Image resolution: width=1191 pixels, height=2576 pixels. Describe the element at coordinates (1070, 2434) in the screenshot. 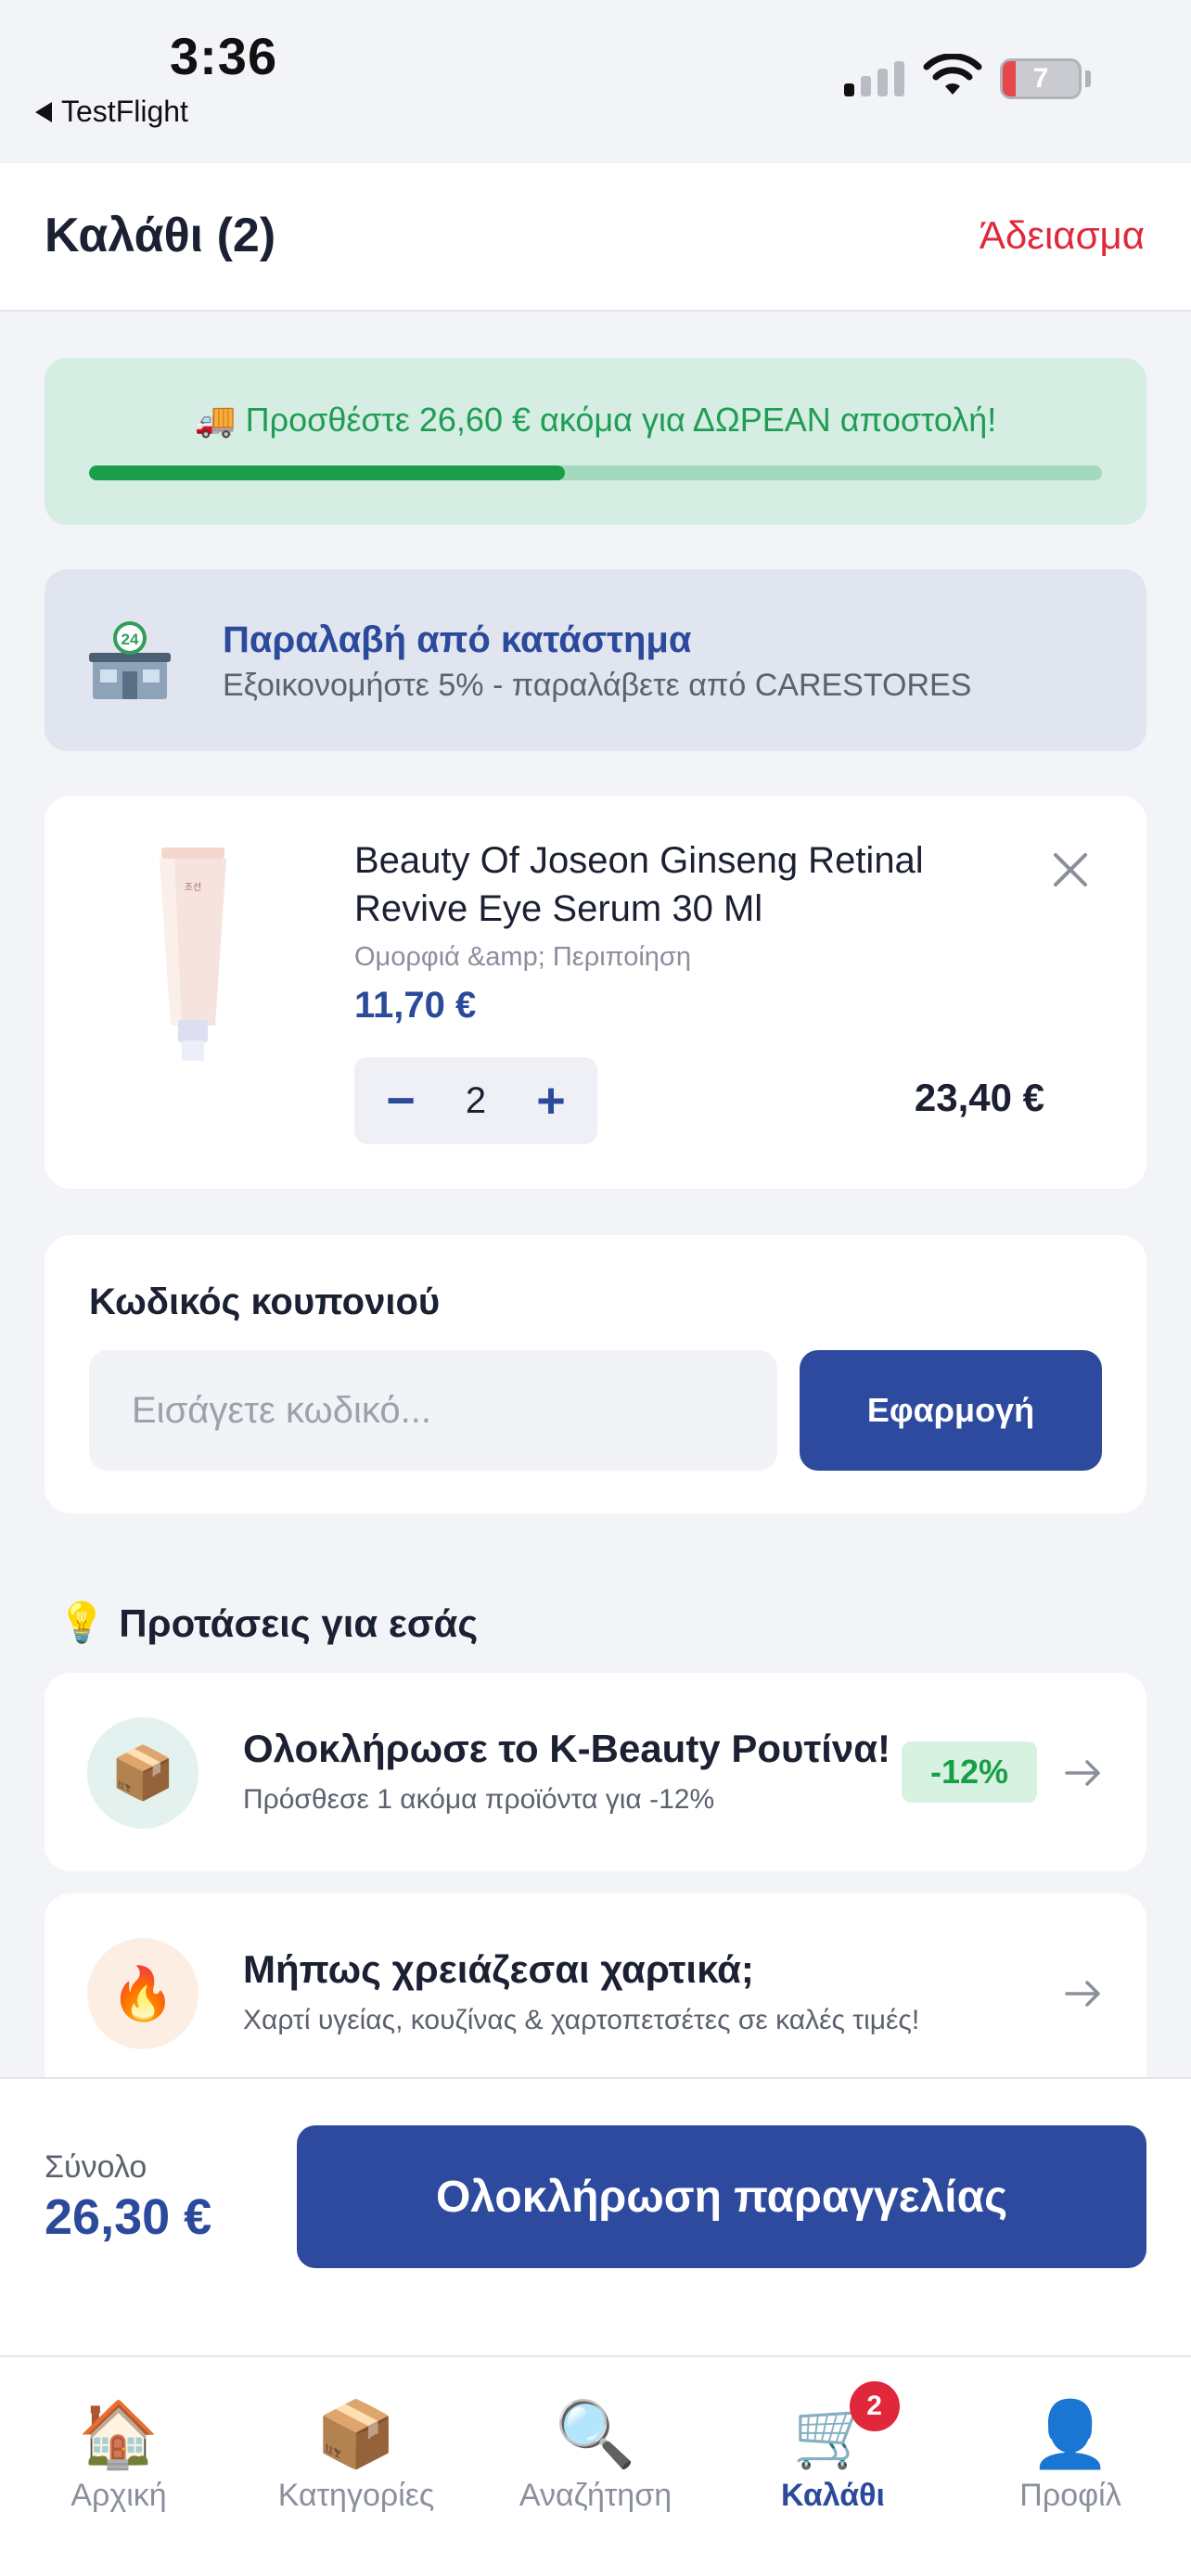

I see `user-icon: 👤` at that location.